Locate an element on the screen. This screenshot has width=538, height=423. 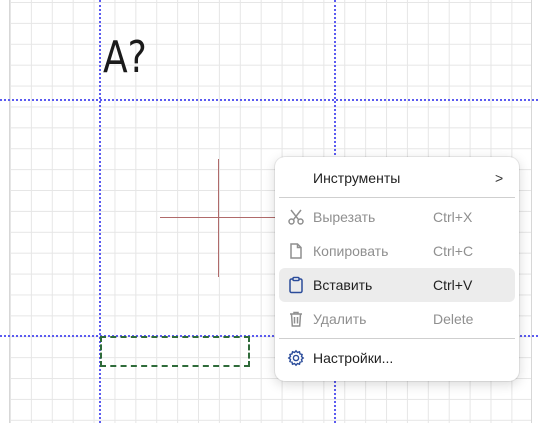
menu-item-paste-label: Вставить is located at coordinates (343, 285).